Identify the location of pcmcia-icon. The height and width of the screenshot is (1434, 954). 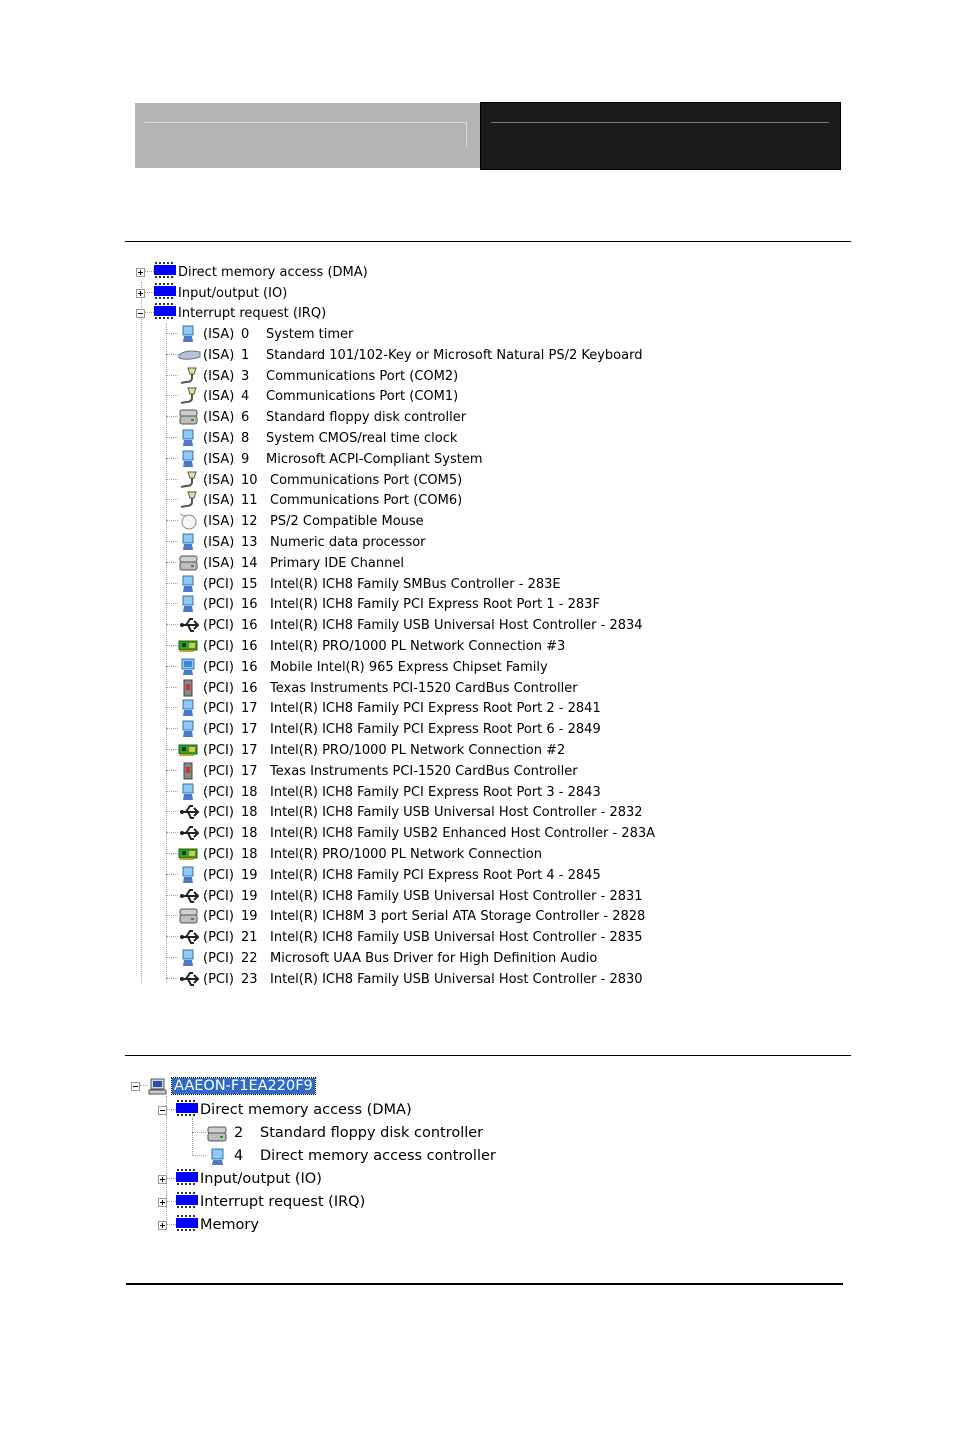
(189, 688).